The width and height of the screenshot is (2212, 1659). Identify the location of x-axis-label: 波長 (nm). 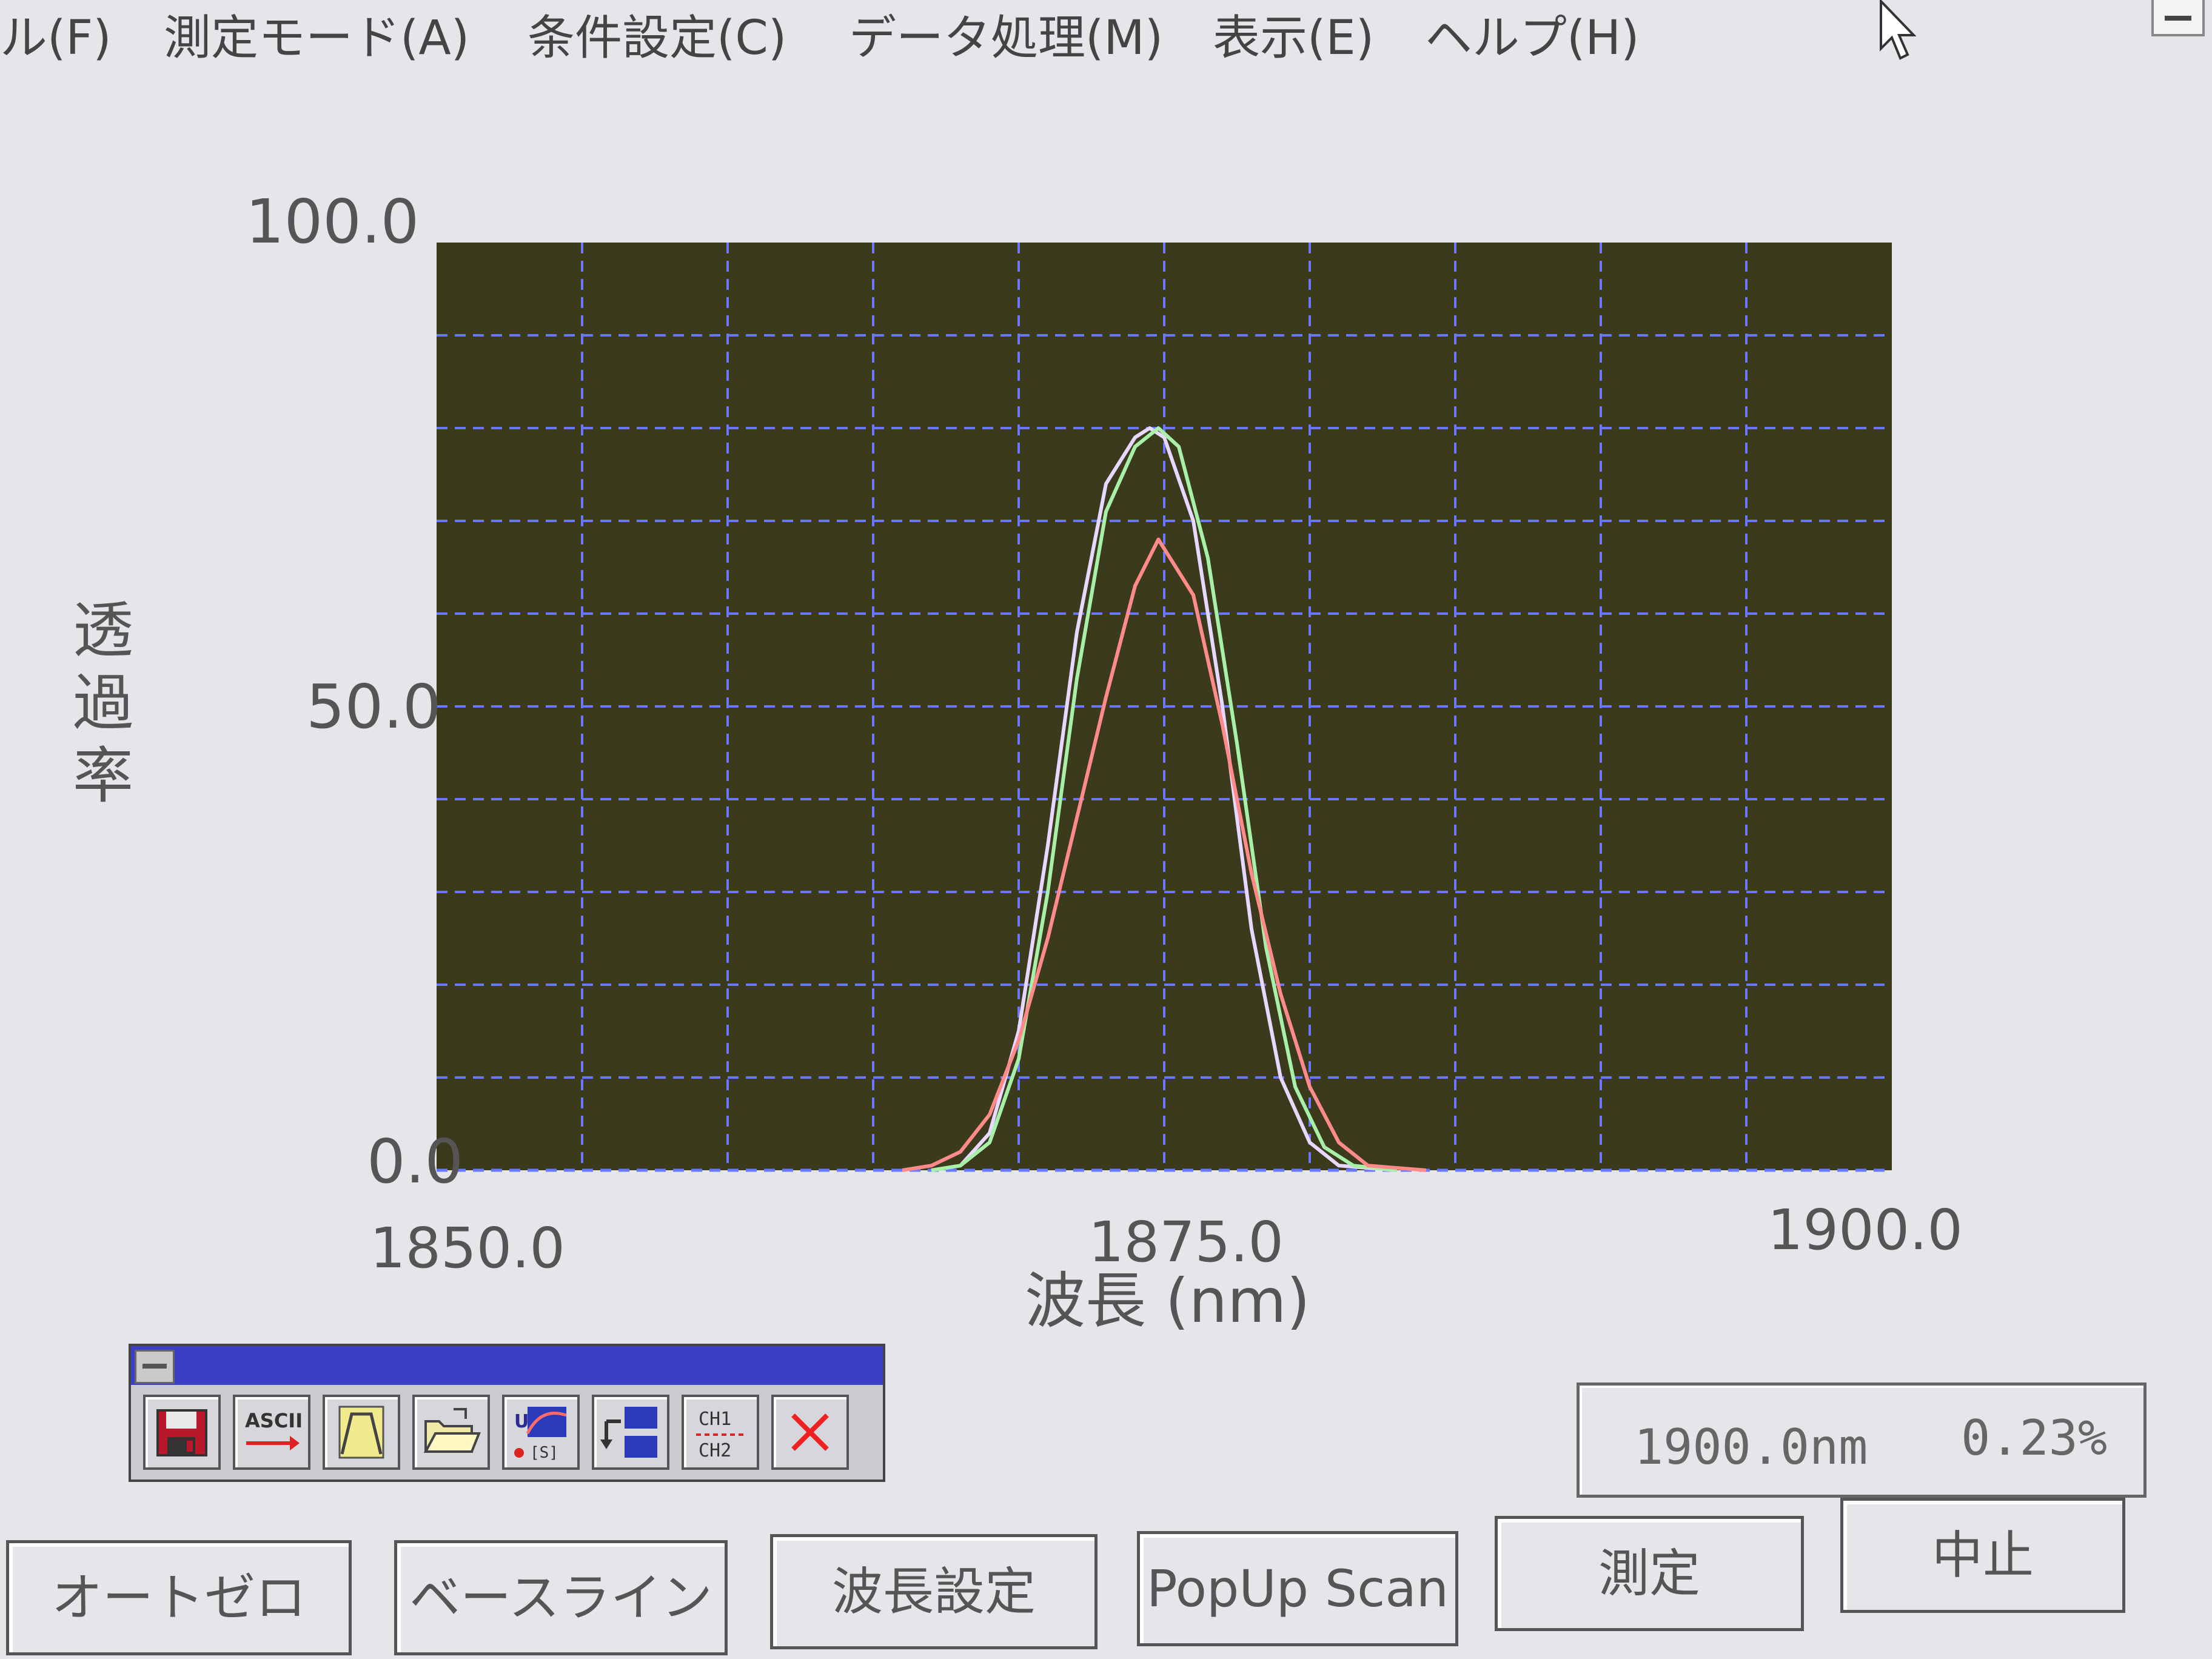
(1167, 1300).